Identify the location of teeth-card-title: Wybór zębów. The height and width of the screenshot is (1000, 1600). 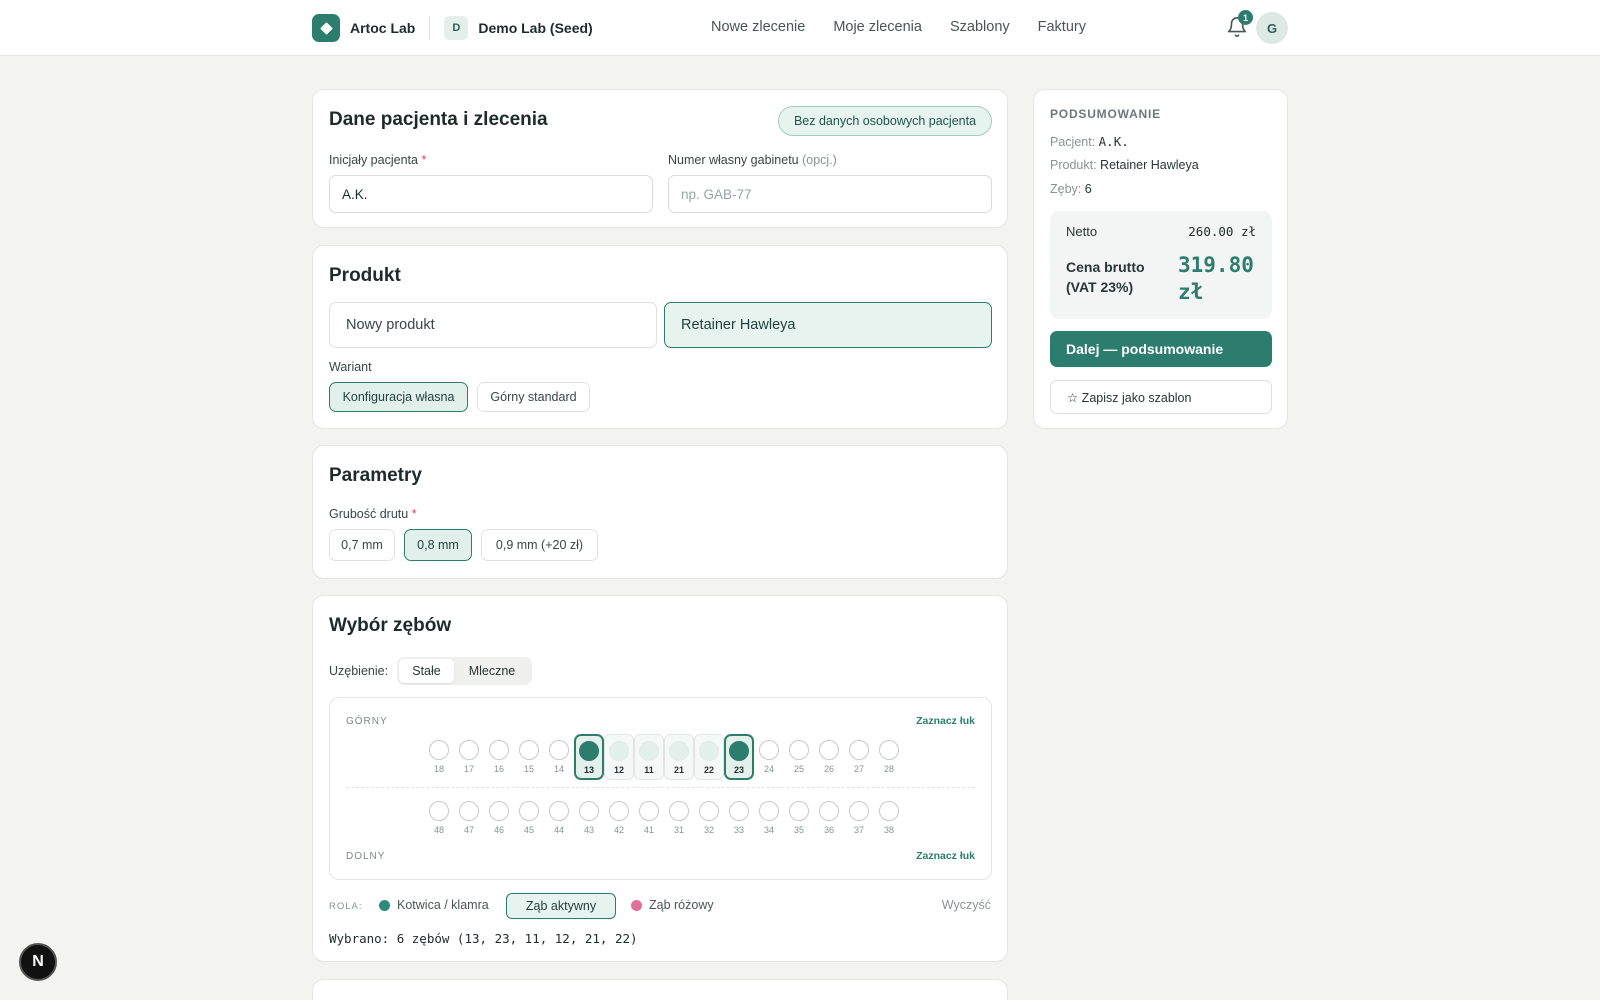
(390, 625).